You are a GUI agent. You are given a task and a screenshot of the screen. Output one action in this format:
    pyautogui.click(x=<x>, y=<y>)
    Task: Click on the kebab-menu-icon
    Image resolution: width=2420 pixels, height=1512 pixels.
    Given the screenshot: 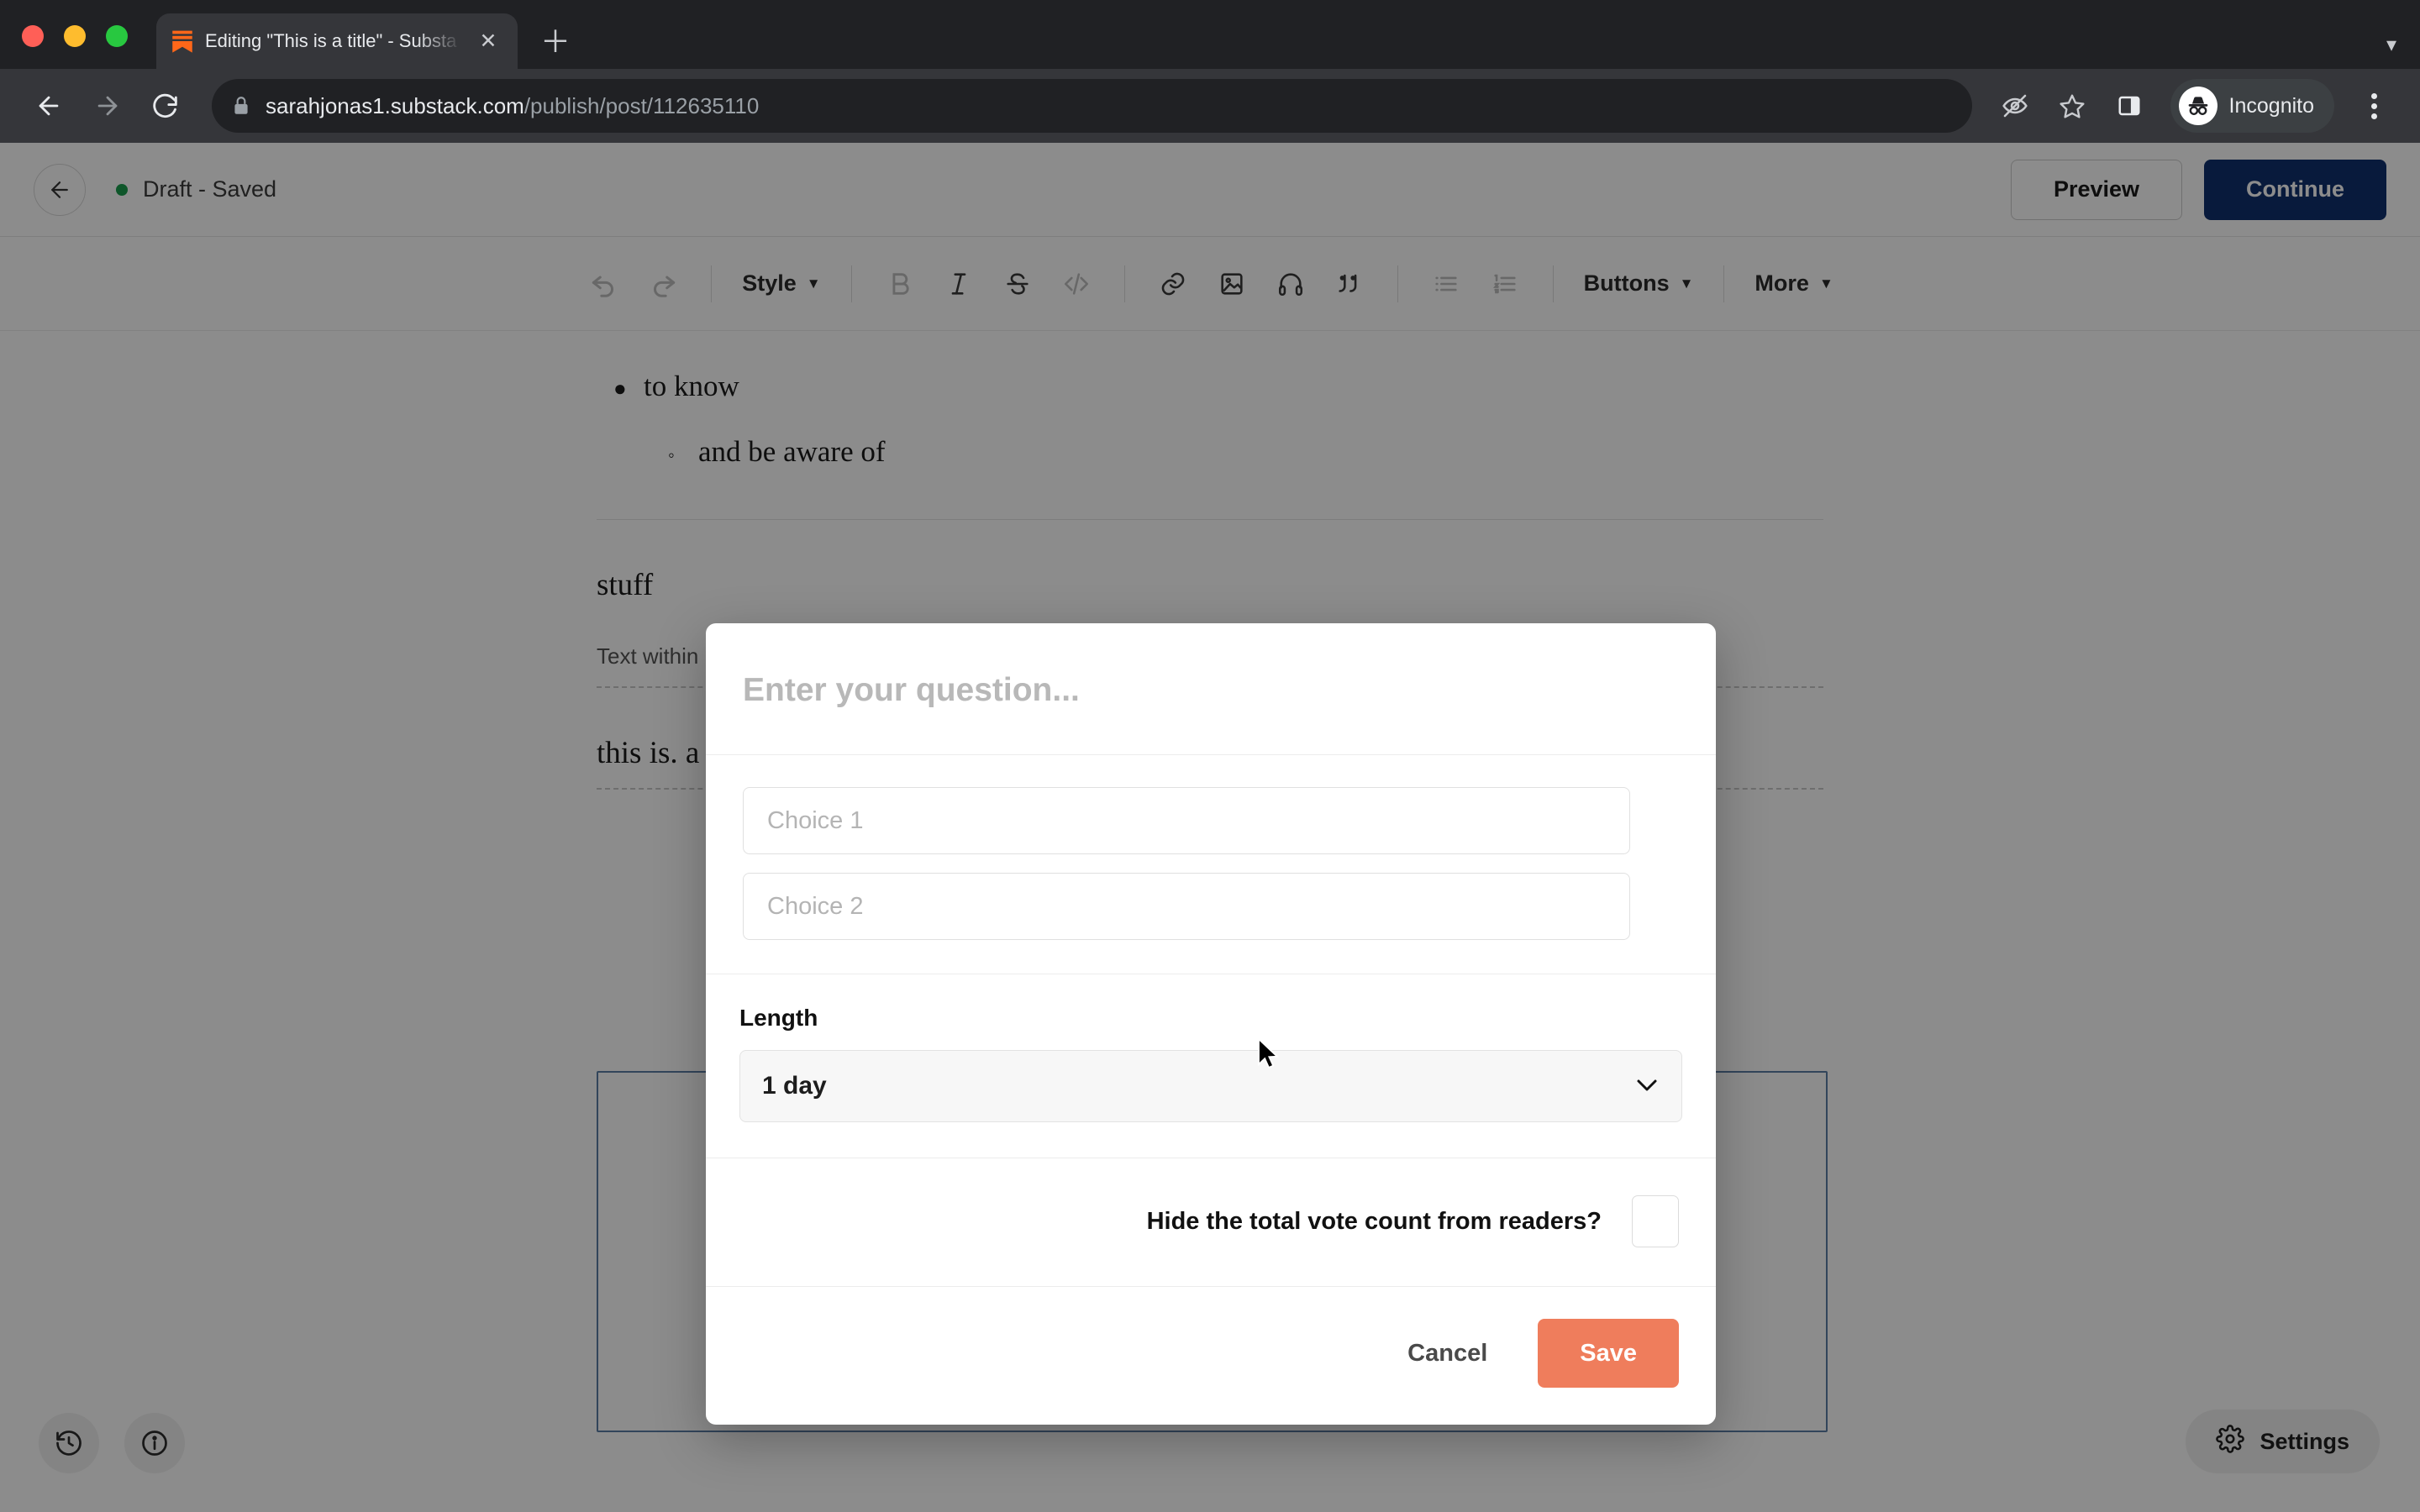 What is the action you would take?
    pyautogui.click(x=2373, y=105)
    